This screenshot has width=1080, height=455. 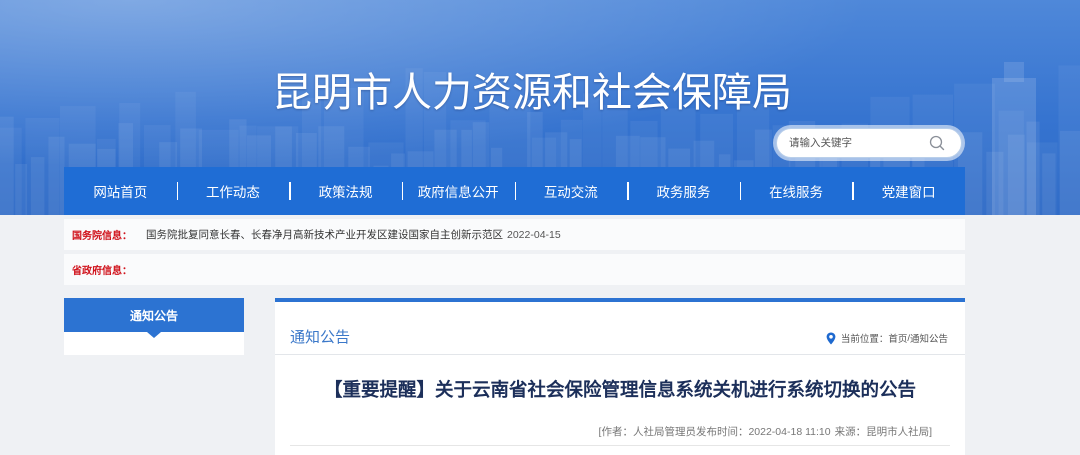 What do you see at coordinates (458, 191) in the screenshot?
I see `nav-item-gov-info-disclosure: 政府信息公开` at bounding box center [458, 191].